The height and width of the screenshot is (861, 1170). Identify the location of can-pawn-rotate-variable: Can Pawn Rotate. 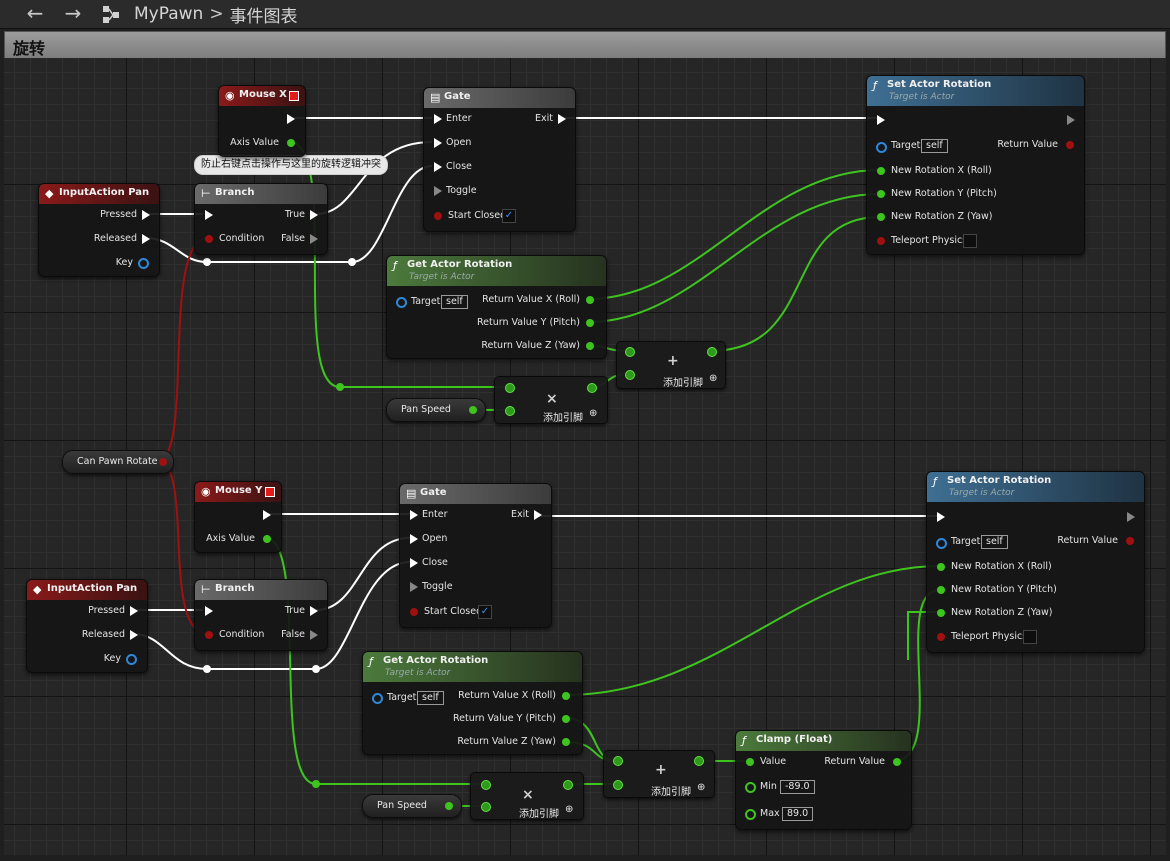
(118, 462).